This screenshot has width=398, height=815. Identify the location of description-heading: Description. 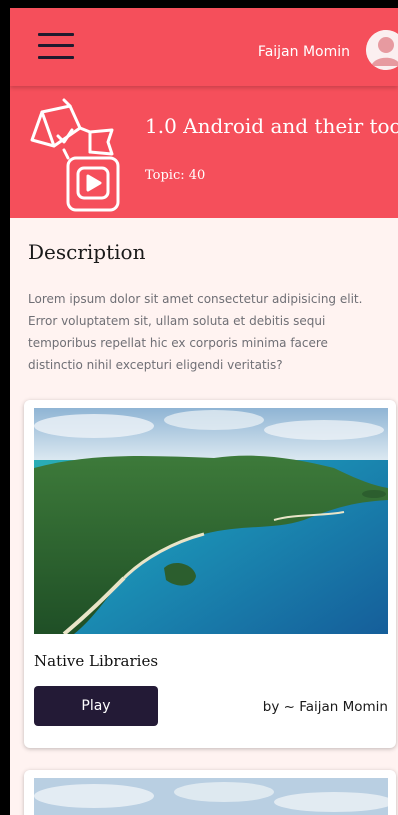
(87, 252).